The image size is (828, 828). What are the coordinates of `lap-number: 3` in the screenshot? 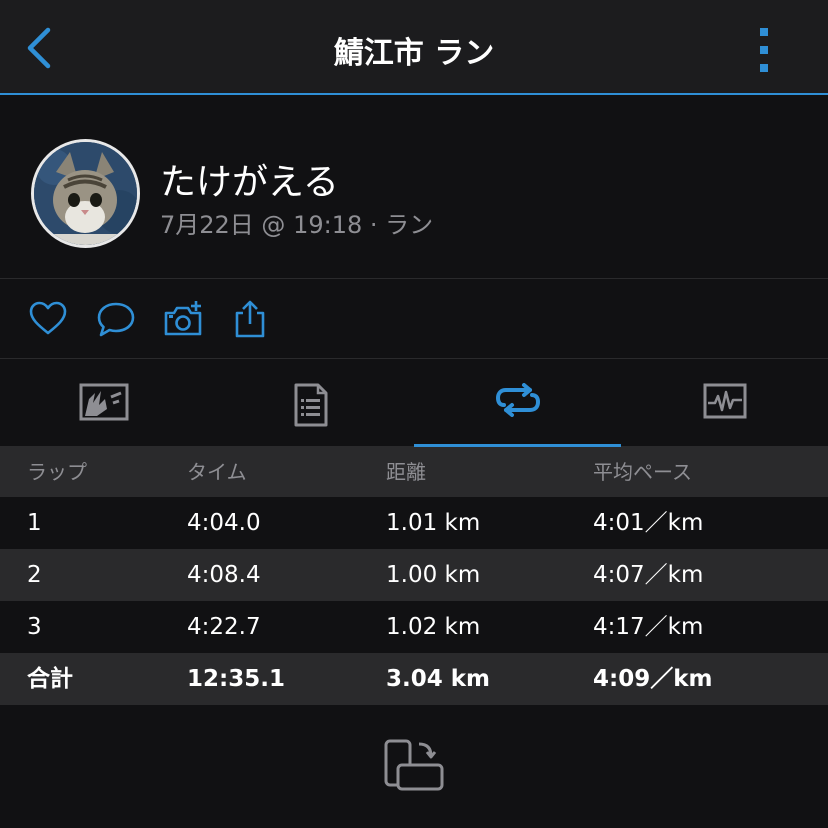 It's located at (34, 627).